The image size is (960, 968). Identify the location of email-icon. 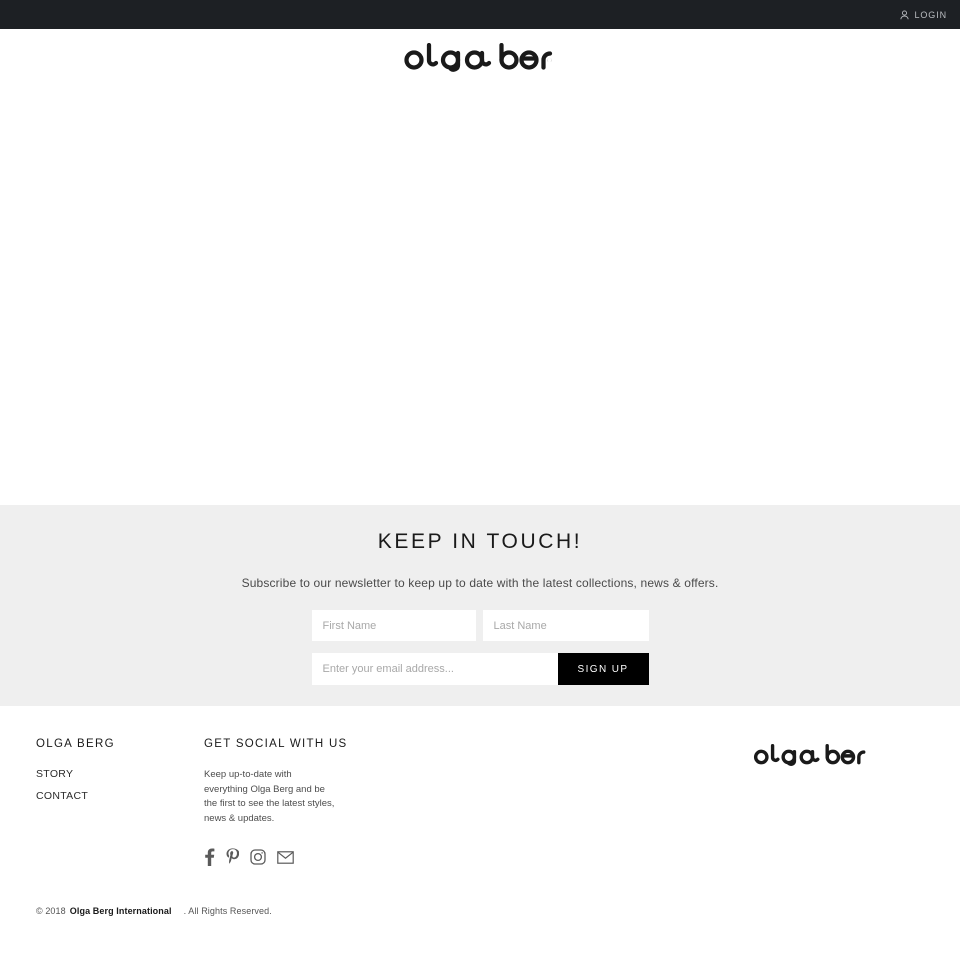
(285, 859).